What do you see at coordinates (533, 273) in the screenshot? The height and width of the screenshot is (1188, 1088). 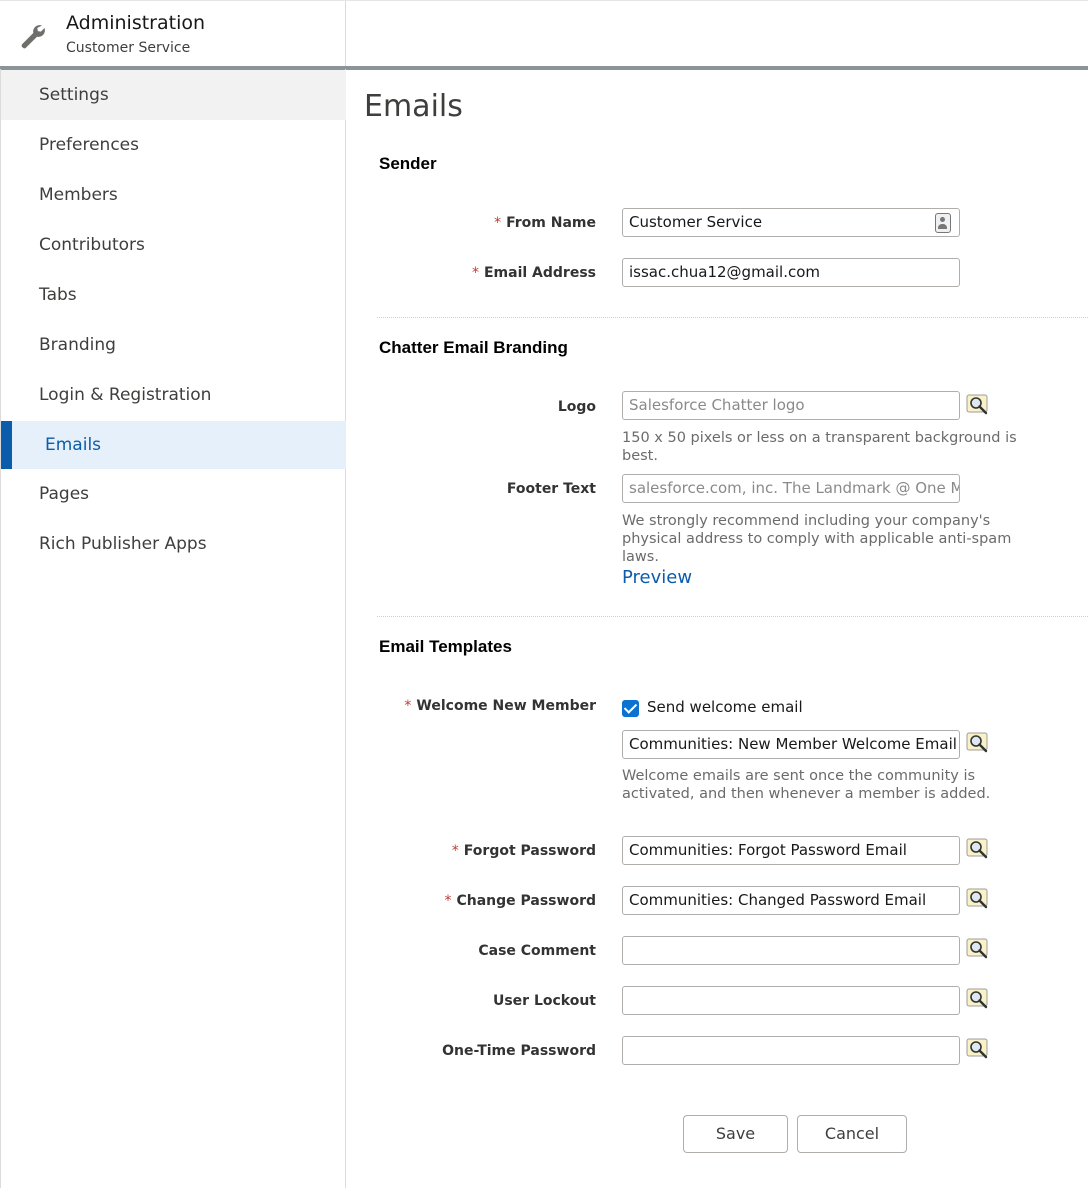 I see `email-address-label: * Email Address` at bounding box center [533, 273].